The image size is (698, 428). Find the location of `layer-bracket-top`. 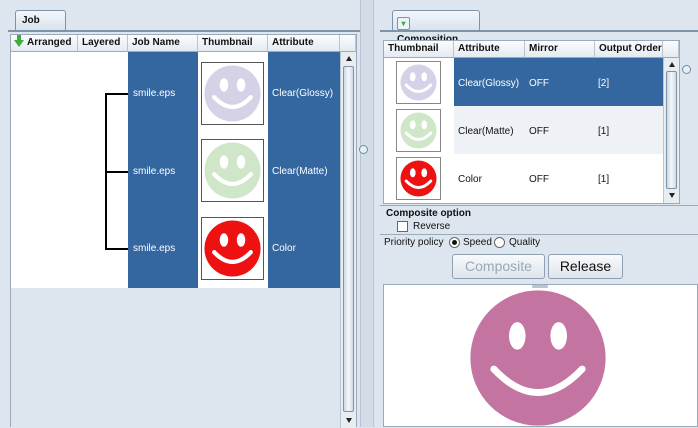

layer-bracket-top is located at coordinates (116, 94).